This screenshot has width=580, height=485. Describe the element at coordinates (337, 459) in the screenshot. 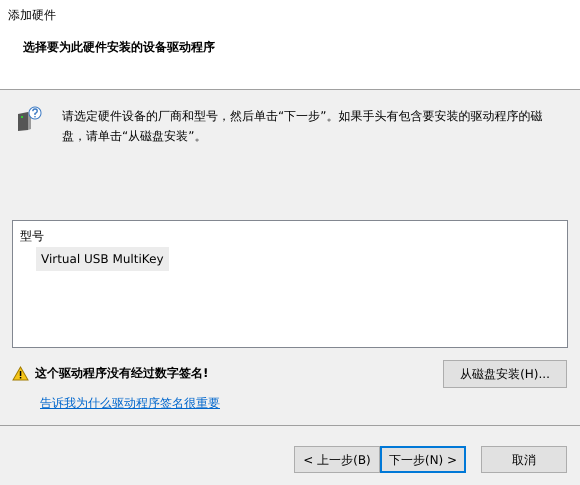

I see `dialog-button: < 上一步(B)` at that location.